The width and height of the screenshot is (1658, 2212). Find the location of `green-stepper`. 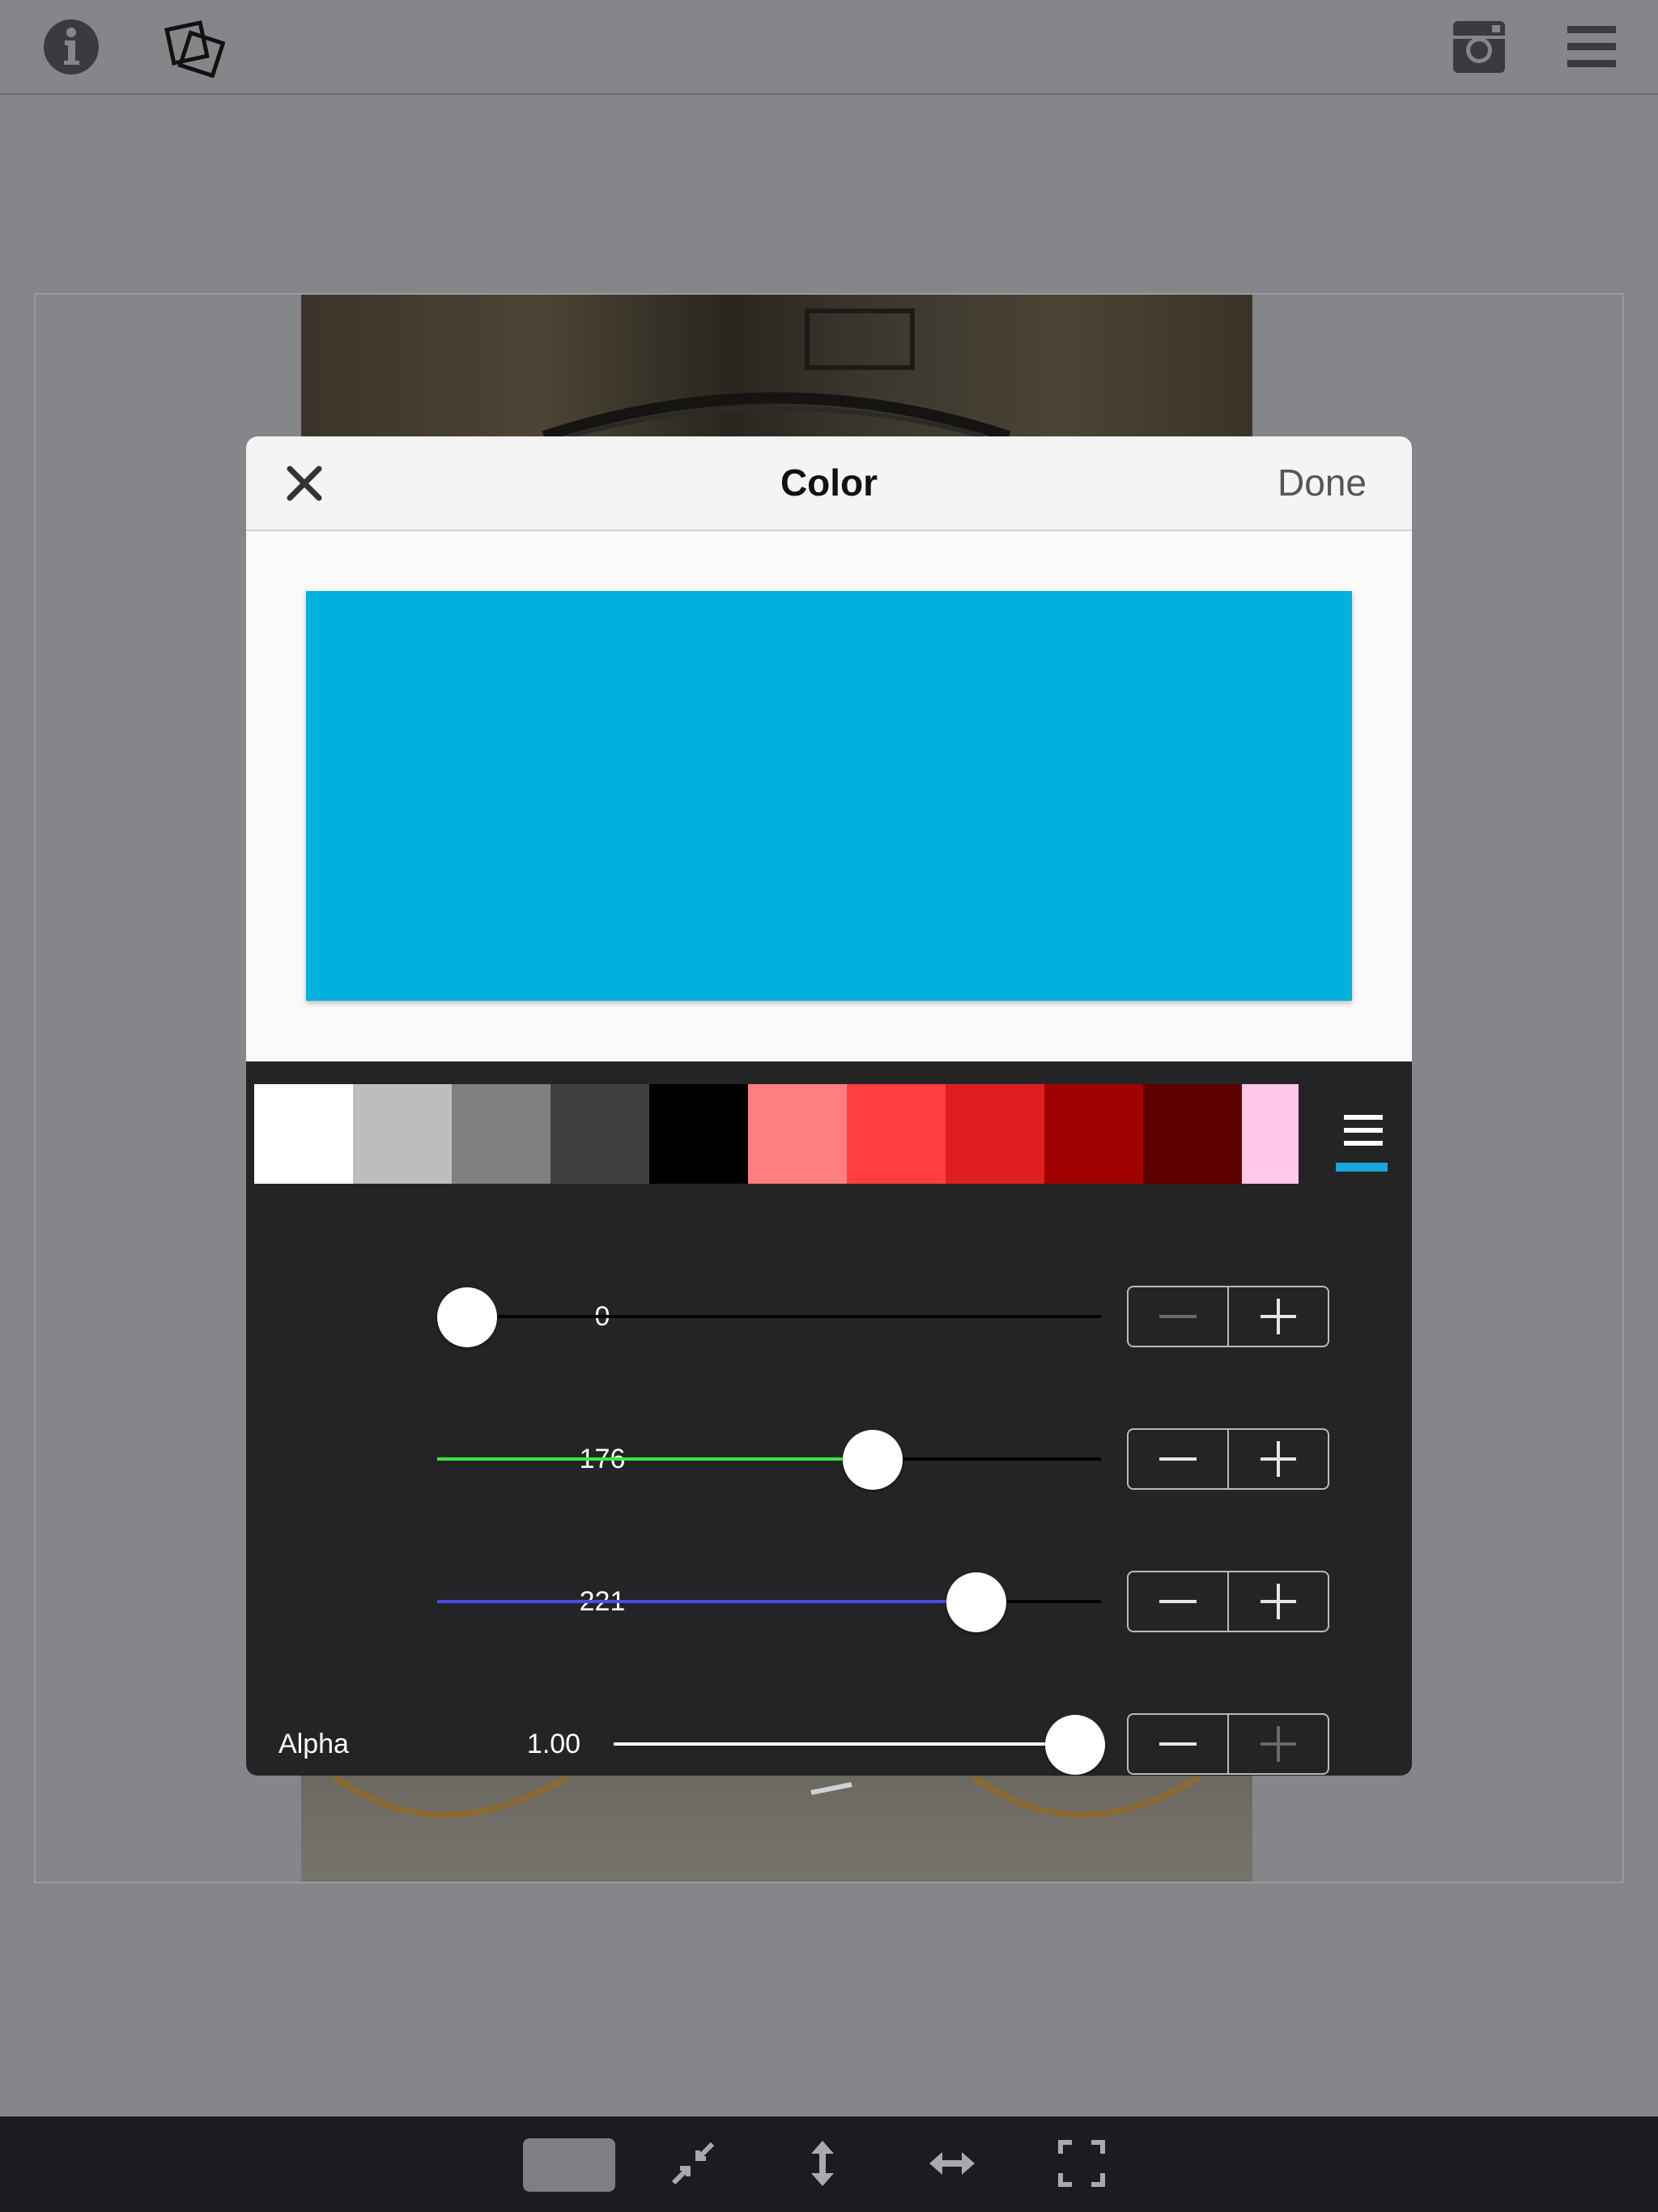

green-stepper is located at coordinates (1228, 1459).